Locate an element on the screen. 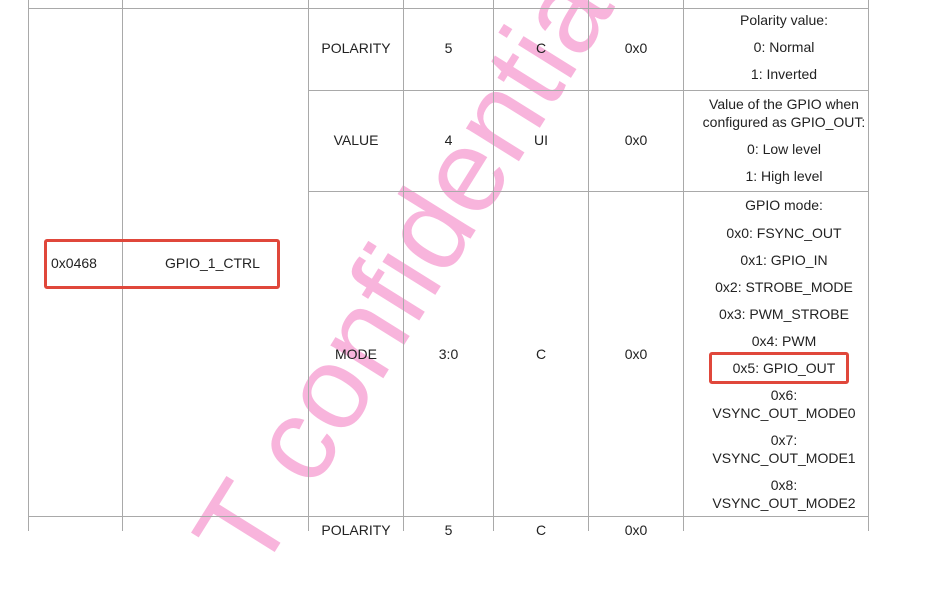 Image resolution: width=941 pixels, height=593 pixels. field-bits: 5 is located at coordinates (448, 48).